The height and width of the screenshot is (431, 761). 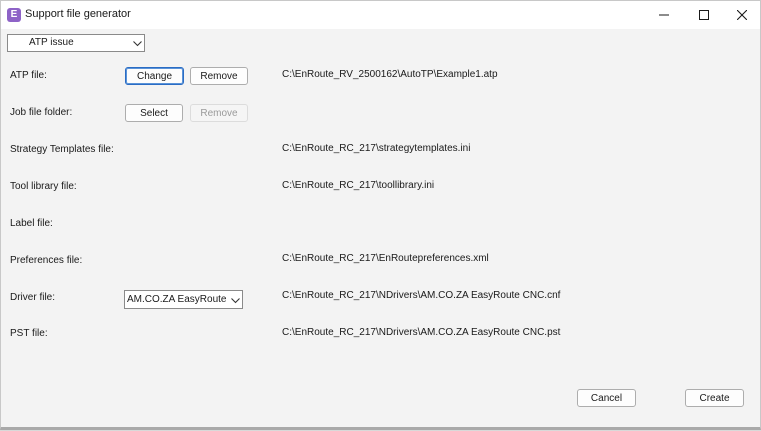 I want to click on job-folder-label: Job file folder:, so click(x=41, y=112).